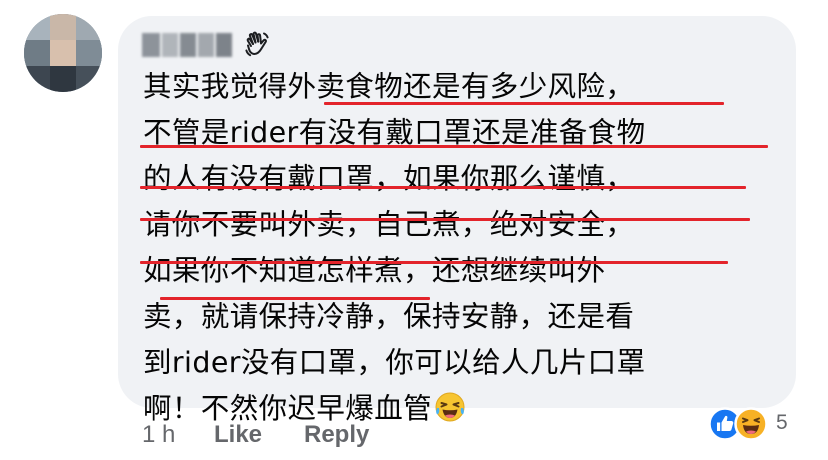  What do you see at coordinates (257, 44) in the screenshot?
I see `waving-hand-icon` at bounding box center [257, 44].